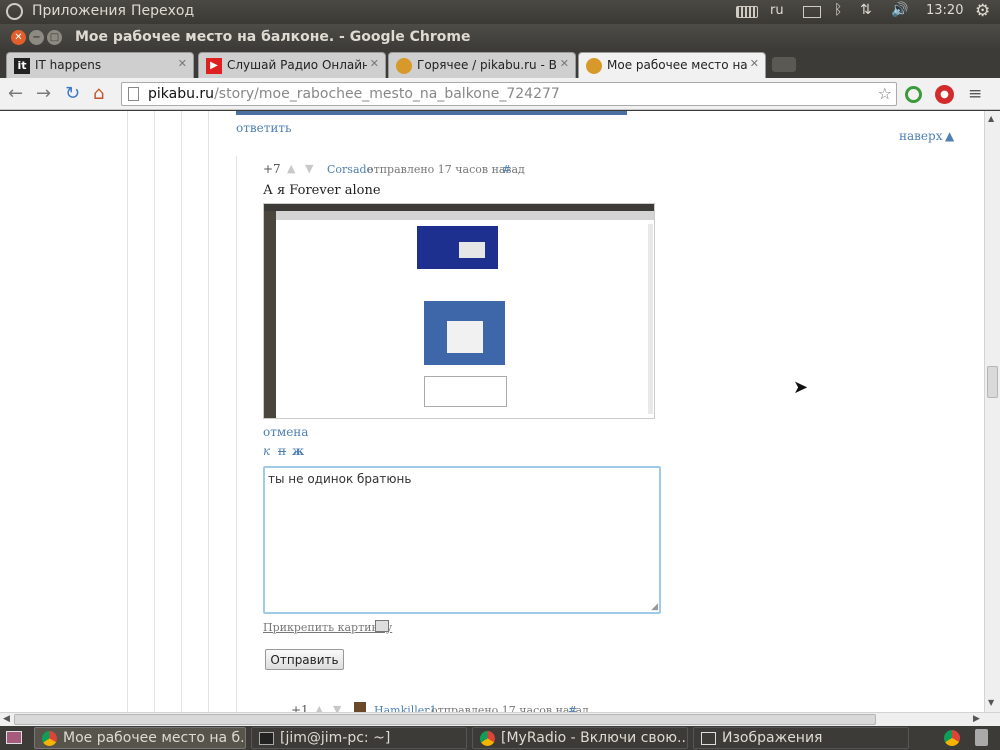 The height and width of the screenshot is (750, 1000). I want to click on maximize-window-button: □, so click(54, 37).